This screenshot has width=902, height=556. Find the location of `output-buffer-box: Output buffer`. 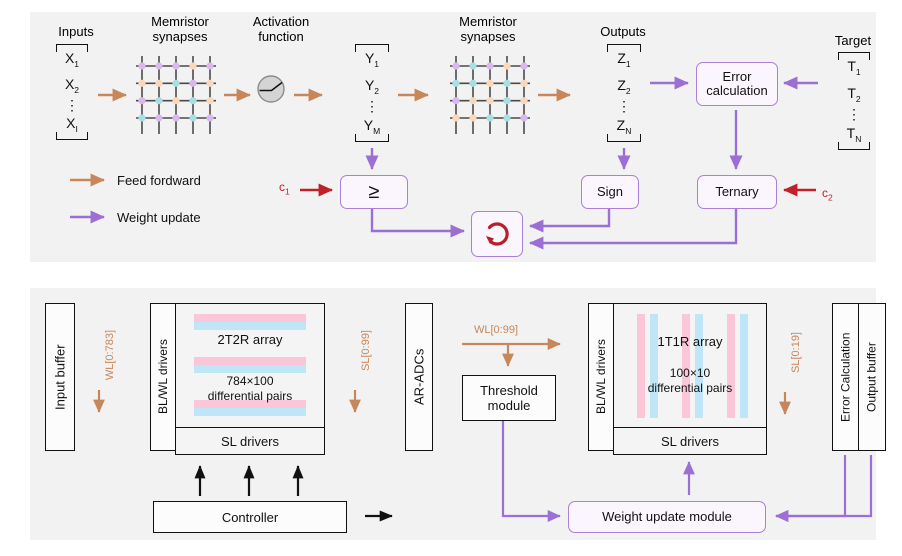

output-buffer-box: Output buffer is located at coordinates (872, 377).